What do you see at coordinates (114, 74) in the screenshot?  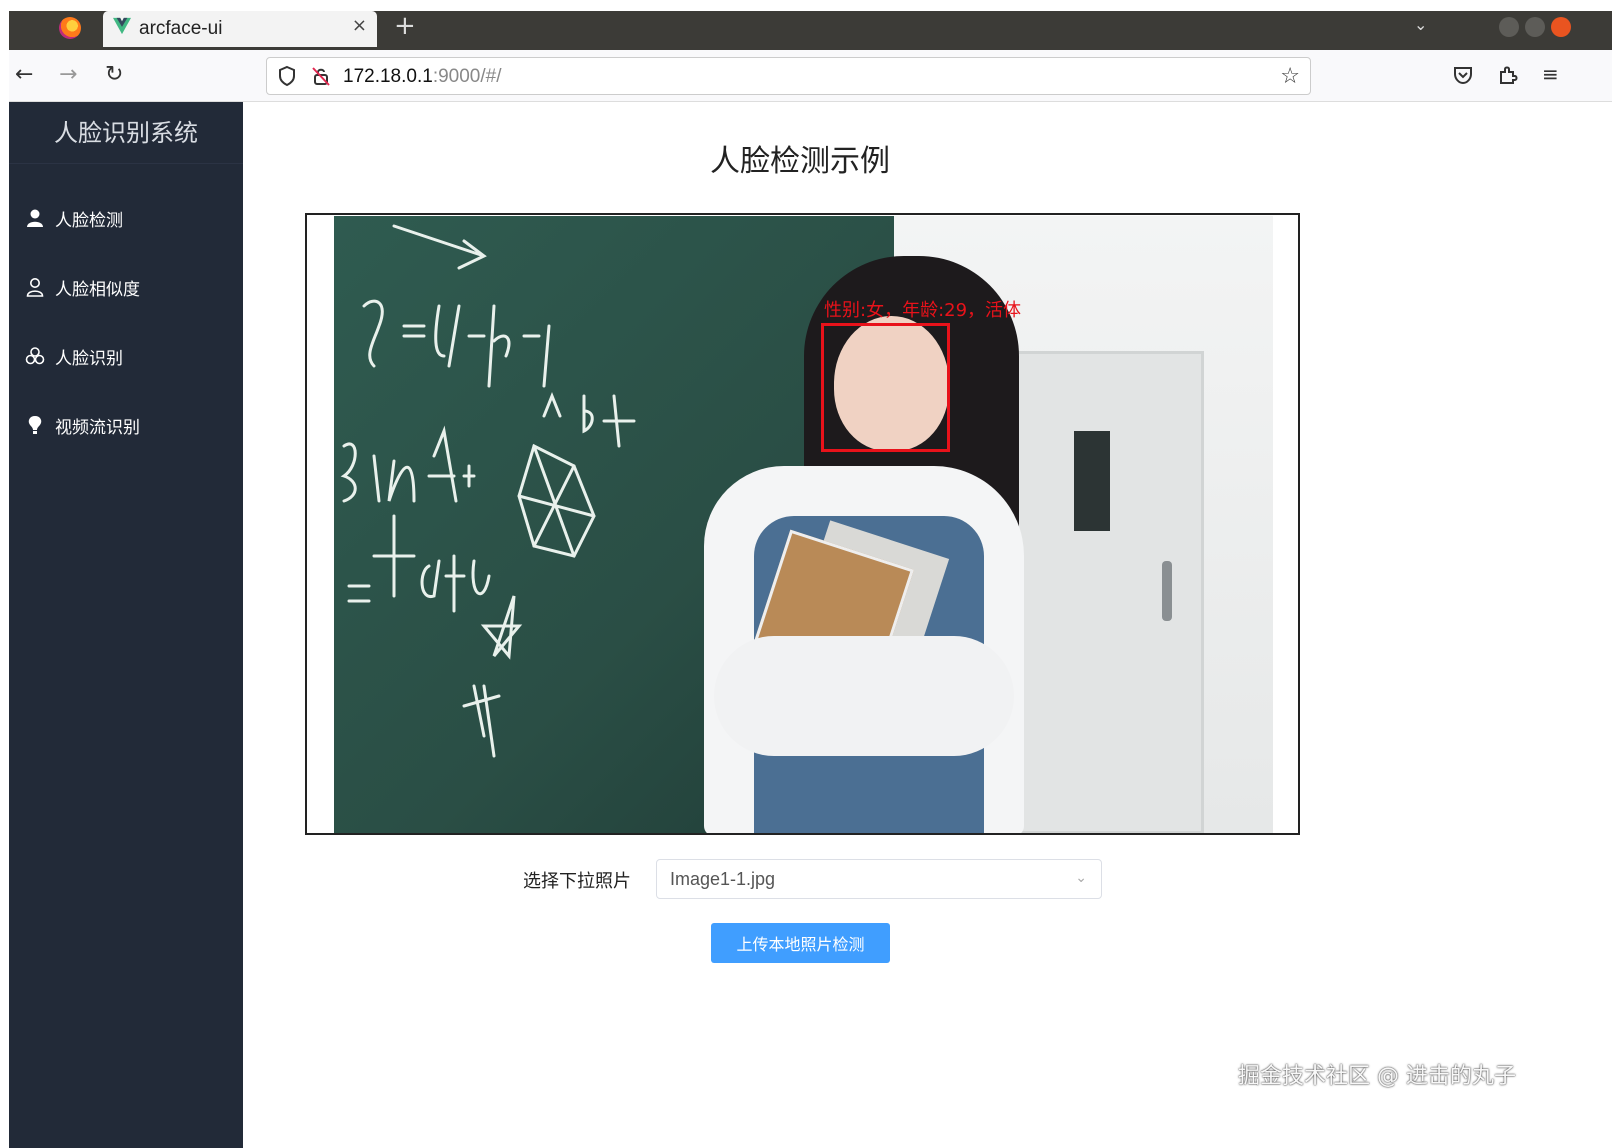 I see `reload-icon: ↻` at bounding box center [114, 74].